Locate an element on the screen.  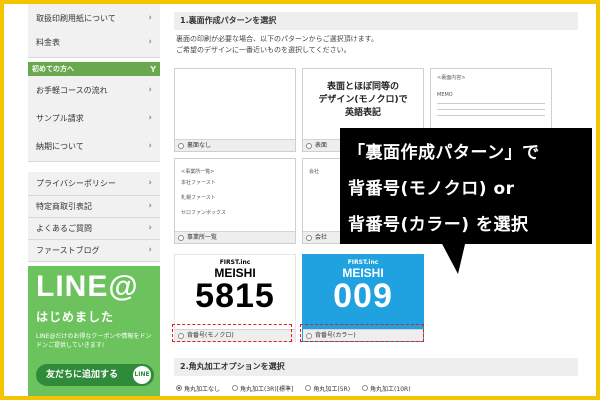
sidebar-item-label: サンプル請求 is located at coordinates (60, 118).